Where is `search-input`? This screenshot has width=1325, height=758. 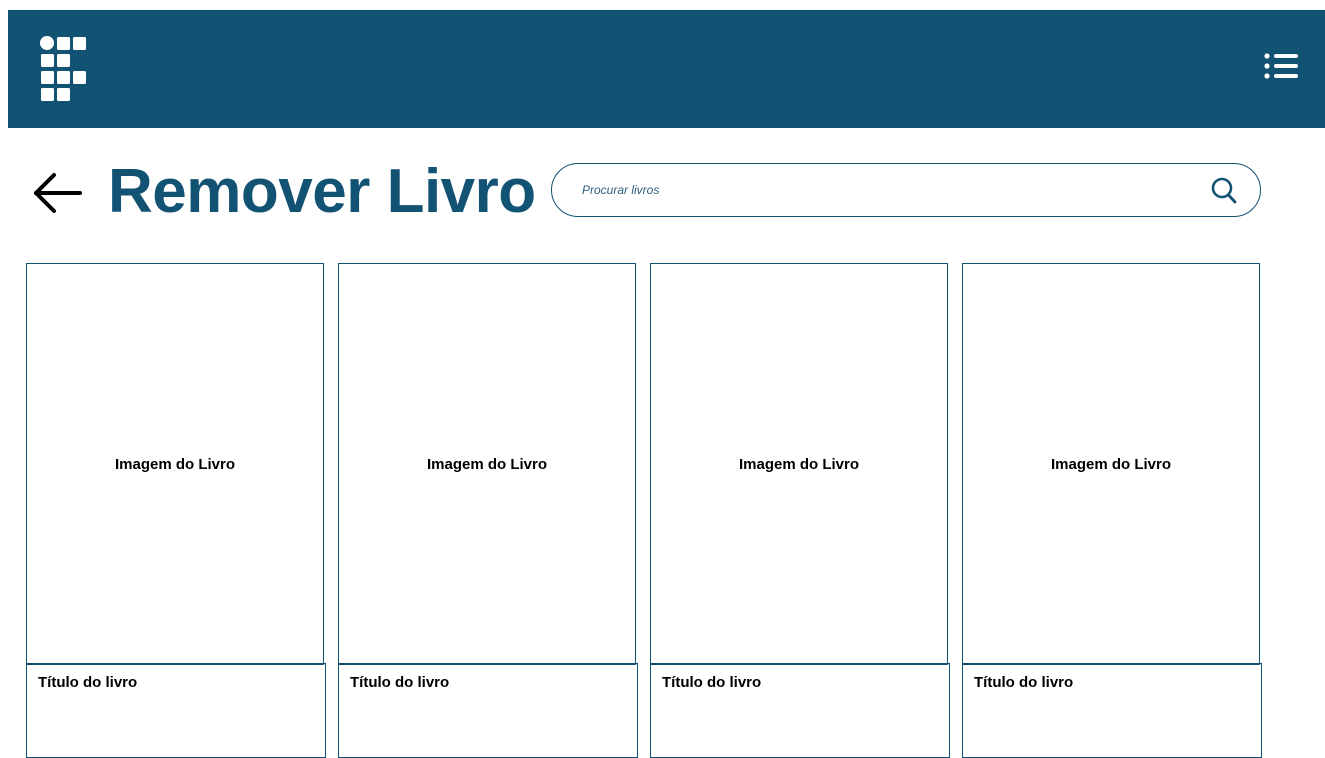 search-input is located at coordinates (882, 190).